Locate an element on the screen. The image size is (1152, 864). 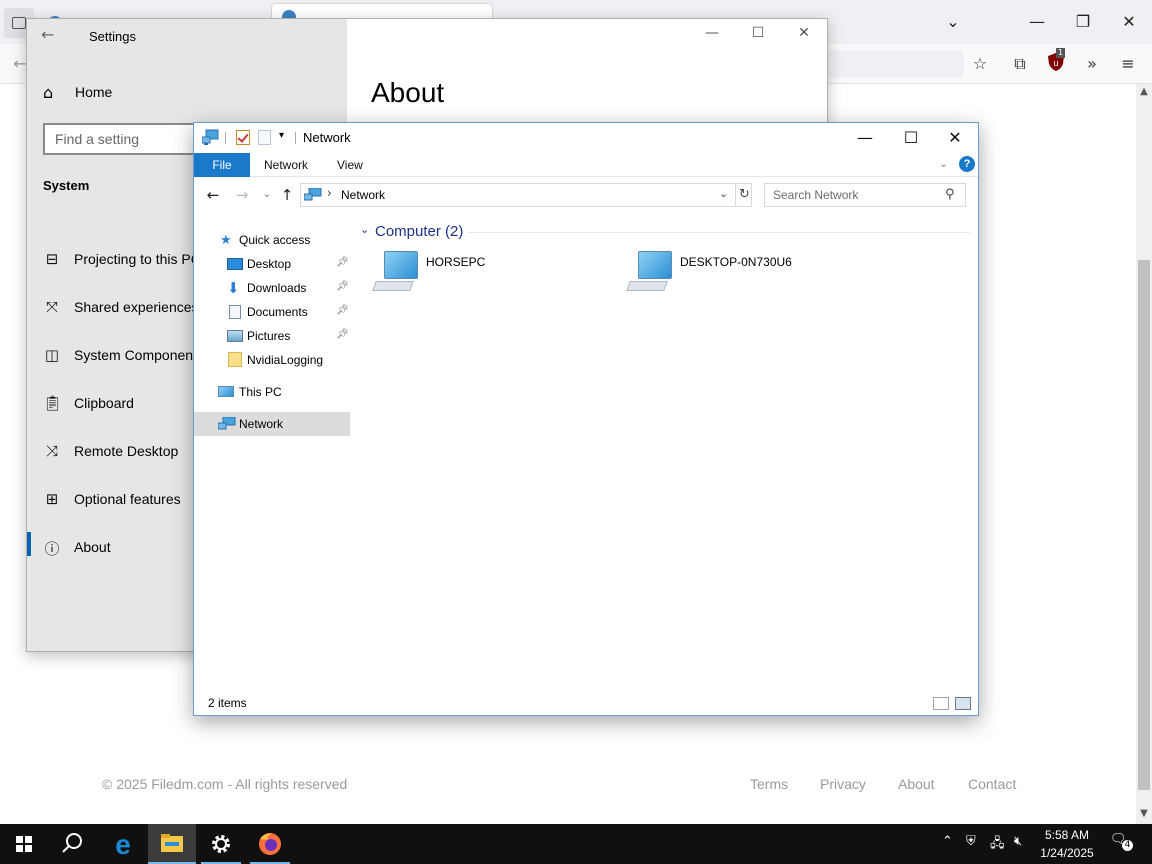
address-history-chevron-icon: ⌄ is located at coordinates (723, 193).